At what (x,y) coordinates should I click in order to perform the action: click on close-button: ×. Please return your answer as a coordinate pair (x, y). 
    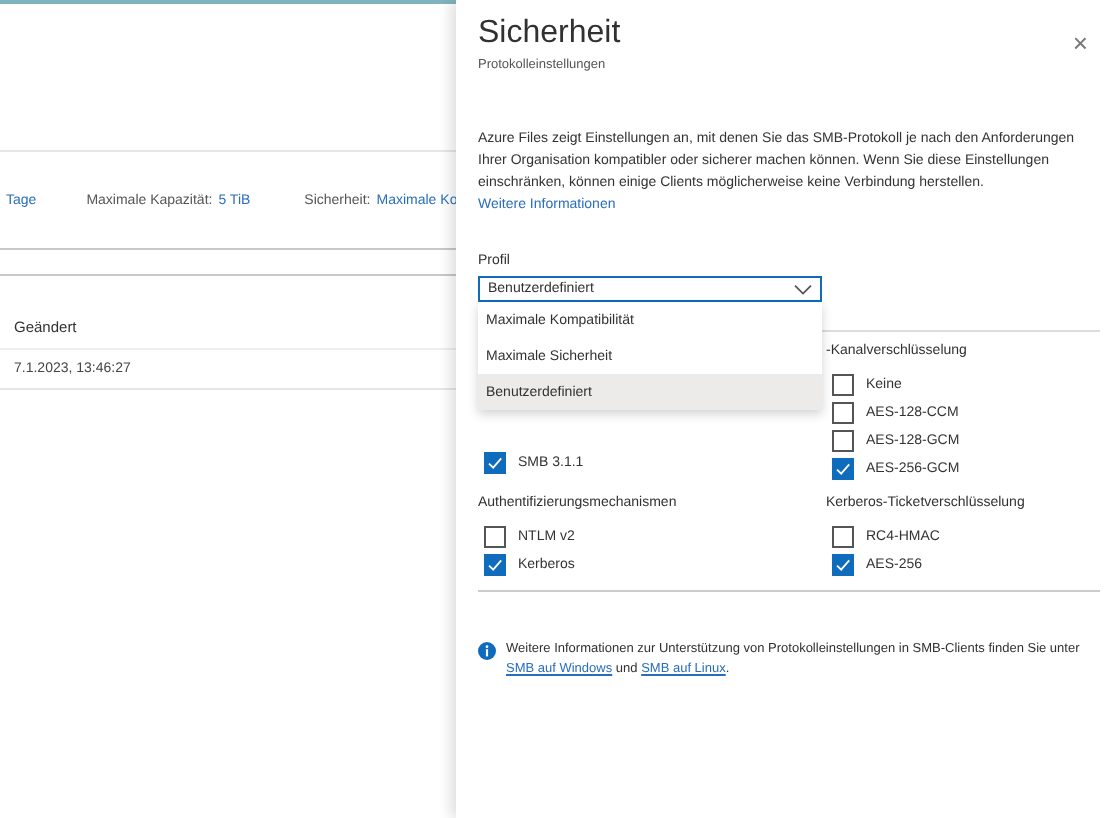
    Looking at the image, I should click on (1080, 42).